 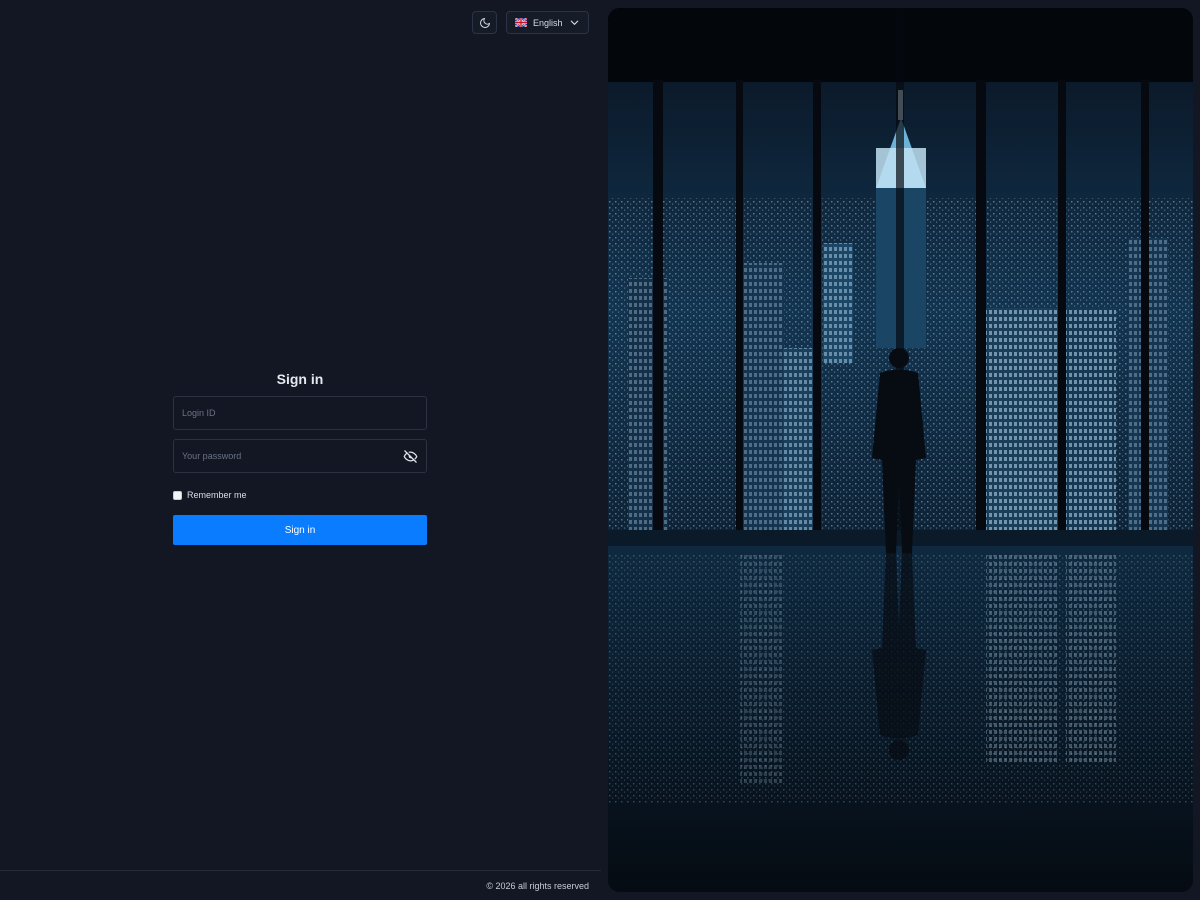 What do you see at coordinates (300, 379) in the screenshot?
I see `form-title: Sign in` at bounding box center [300, 379].